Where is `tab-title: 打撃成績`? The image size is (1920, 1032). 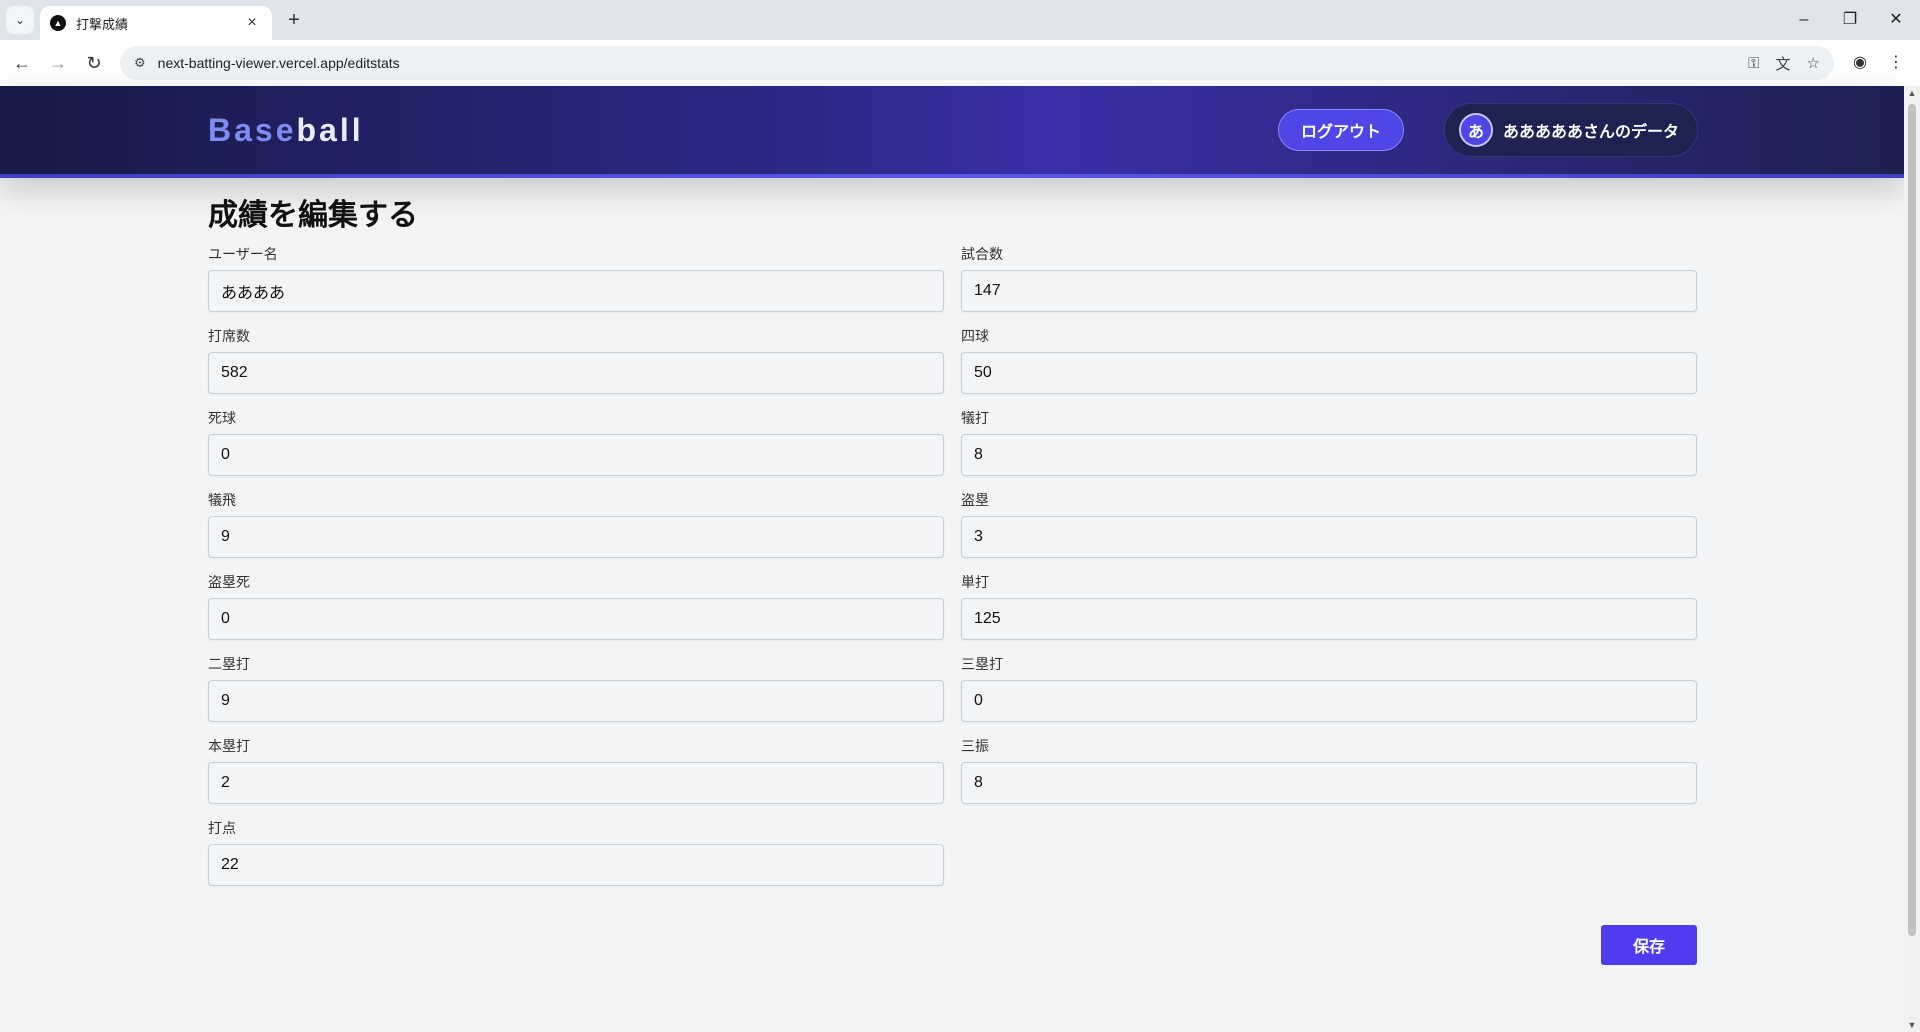 tab-title: 打撃成績 is located at coordinates (102, 24).